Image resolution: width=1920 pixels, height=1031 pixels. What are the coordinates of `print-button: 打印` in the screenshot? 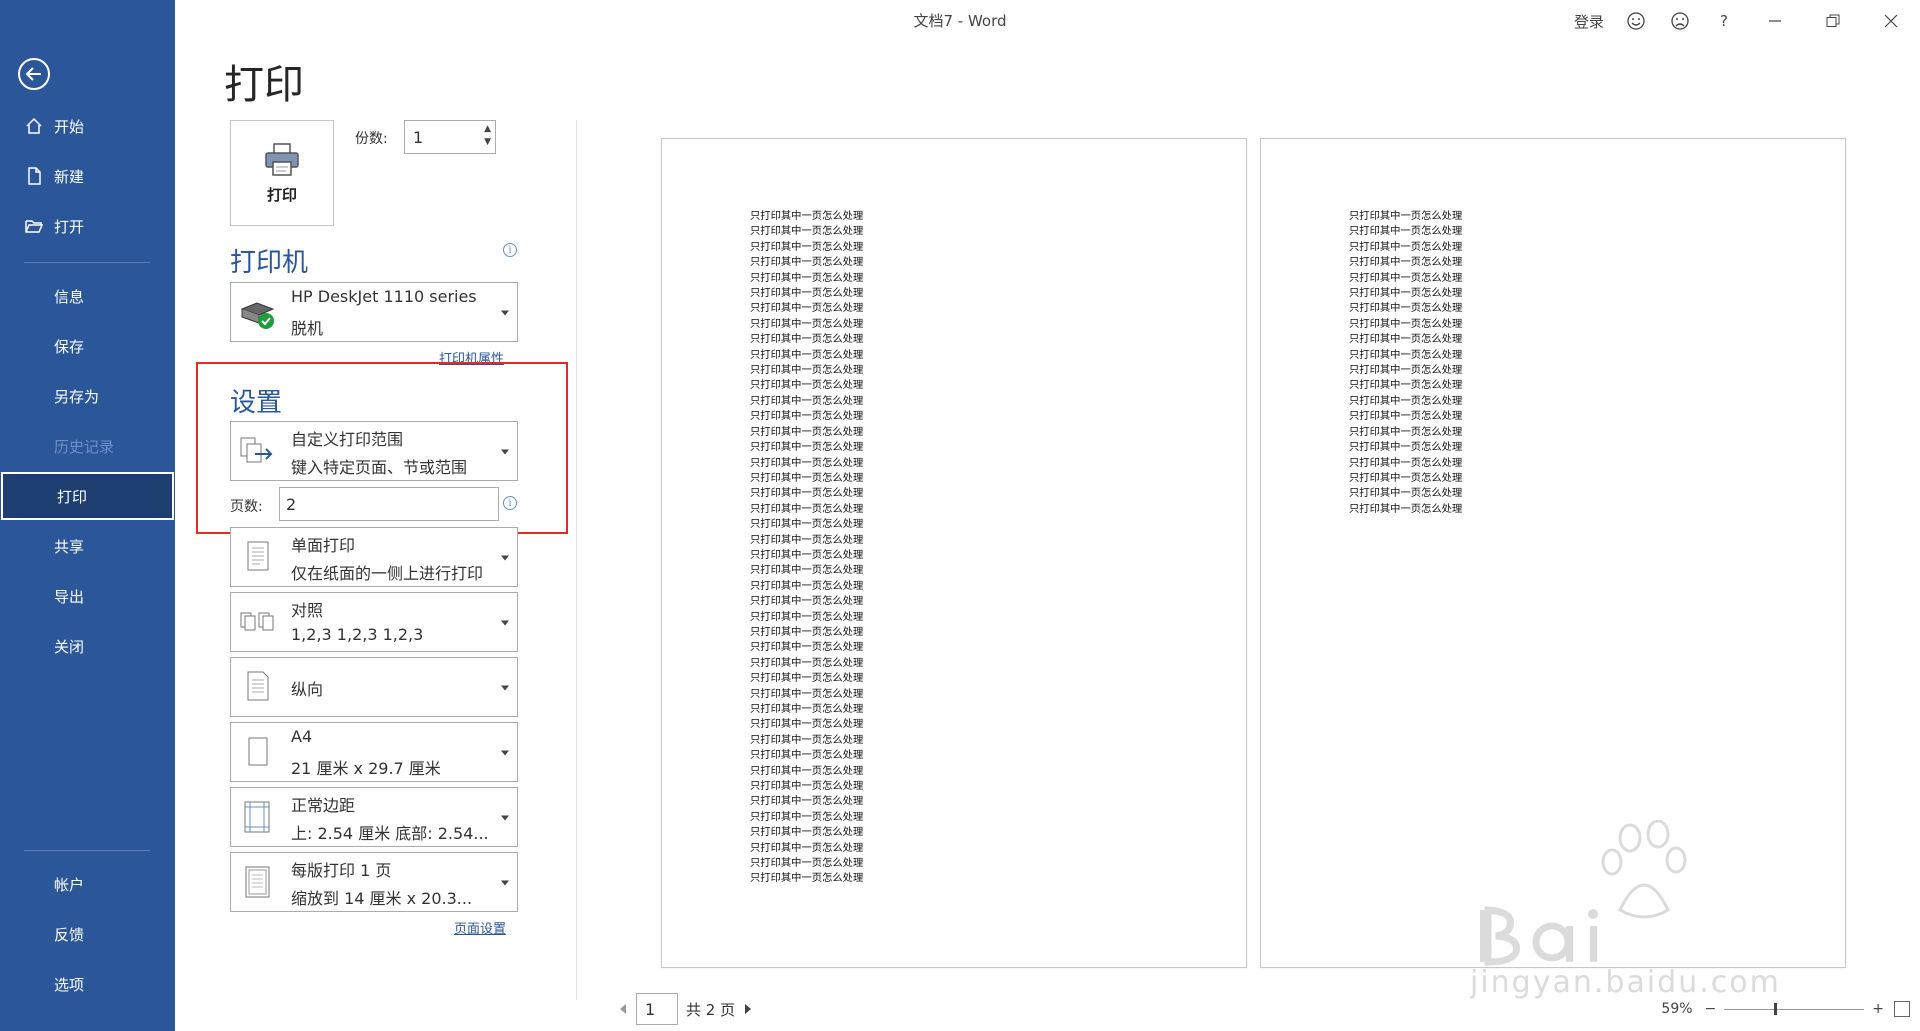 It's located at (282, 173).